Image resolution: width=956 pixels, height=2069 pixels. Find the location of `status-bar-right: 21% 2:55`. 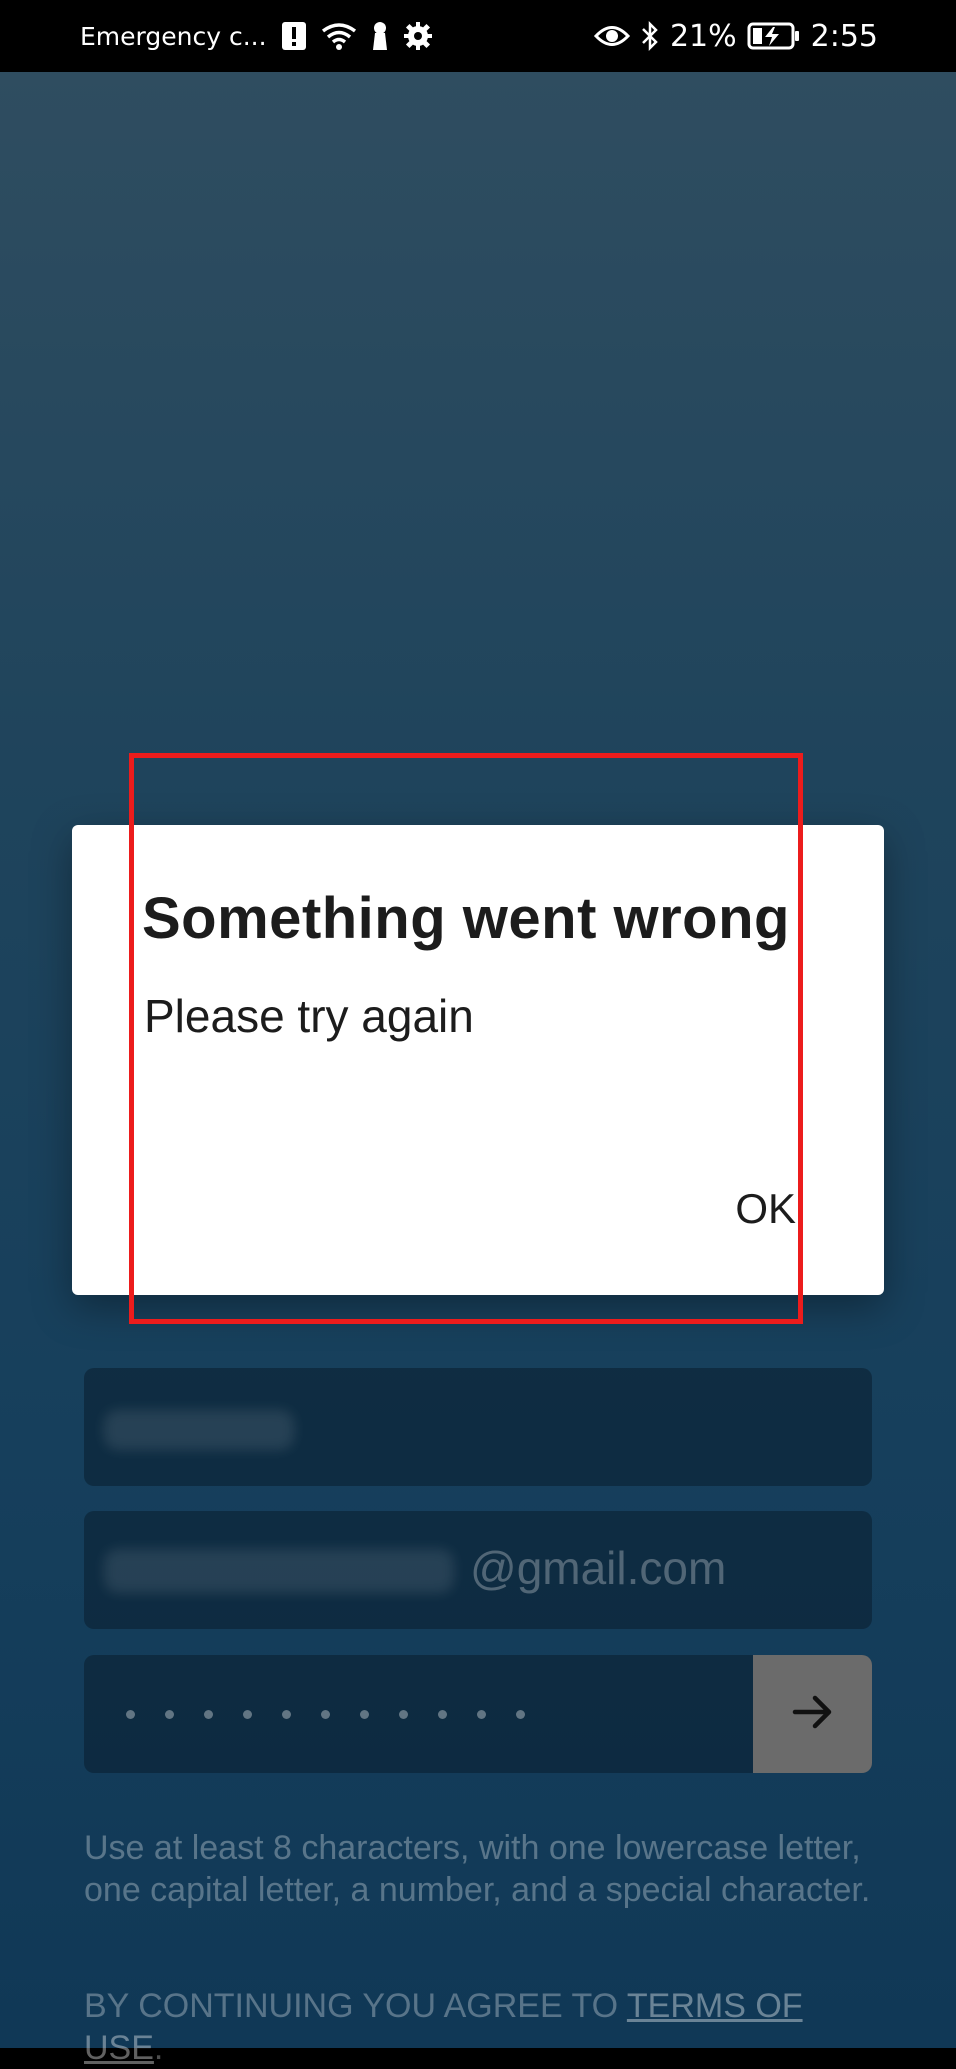

status-bar-right: 21% 2:55 is located at coordinates (735, 36).